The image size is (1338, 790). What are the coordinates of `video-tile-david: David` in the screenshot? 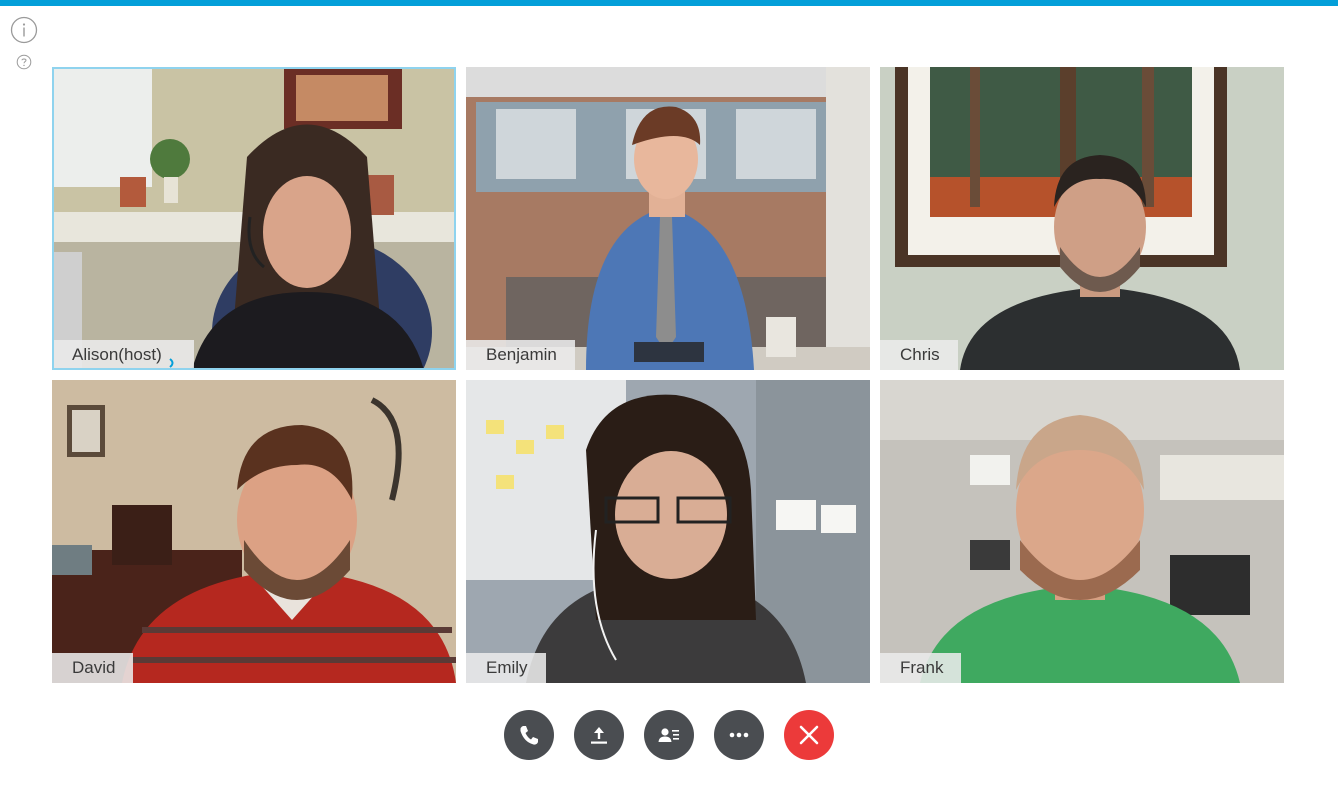 It's located at (254, 531).